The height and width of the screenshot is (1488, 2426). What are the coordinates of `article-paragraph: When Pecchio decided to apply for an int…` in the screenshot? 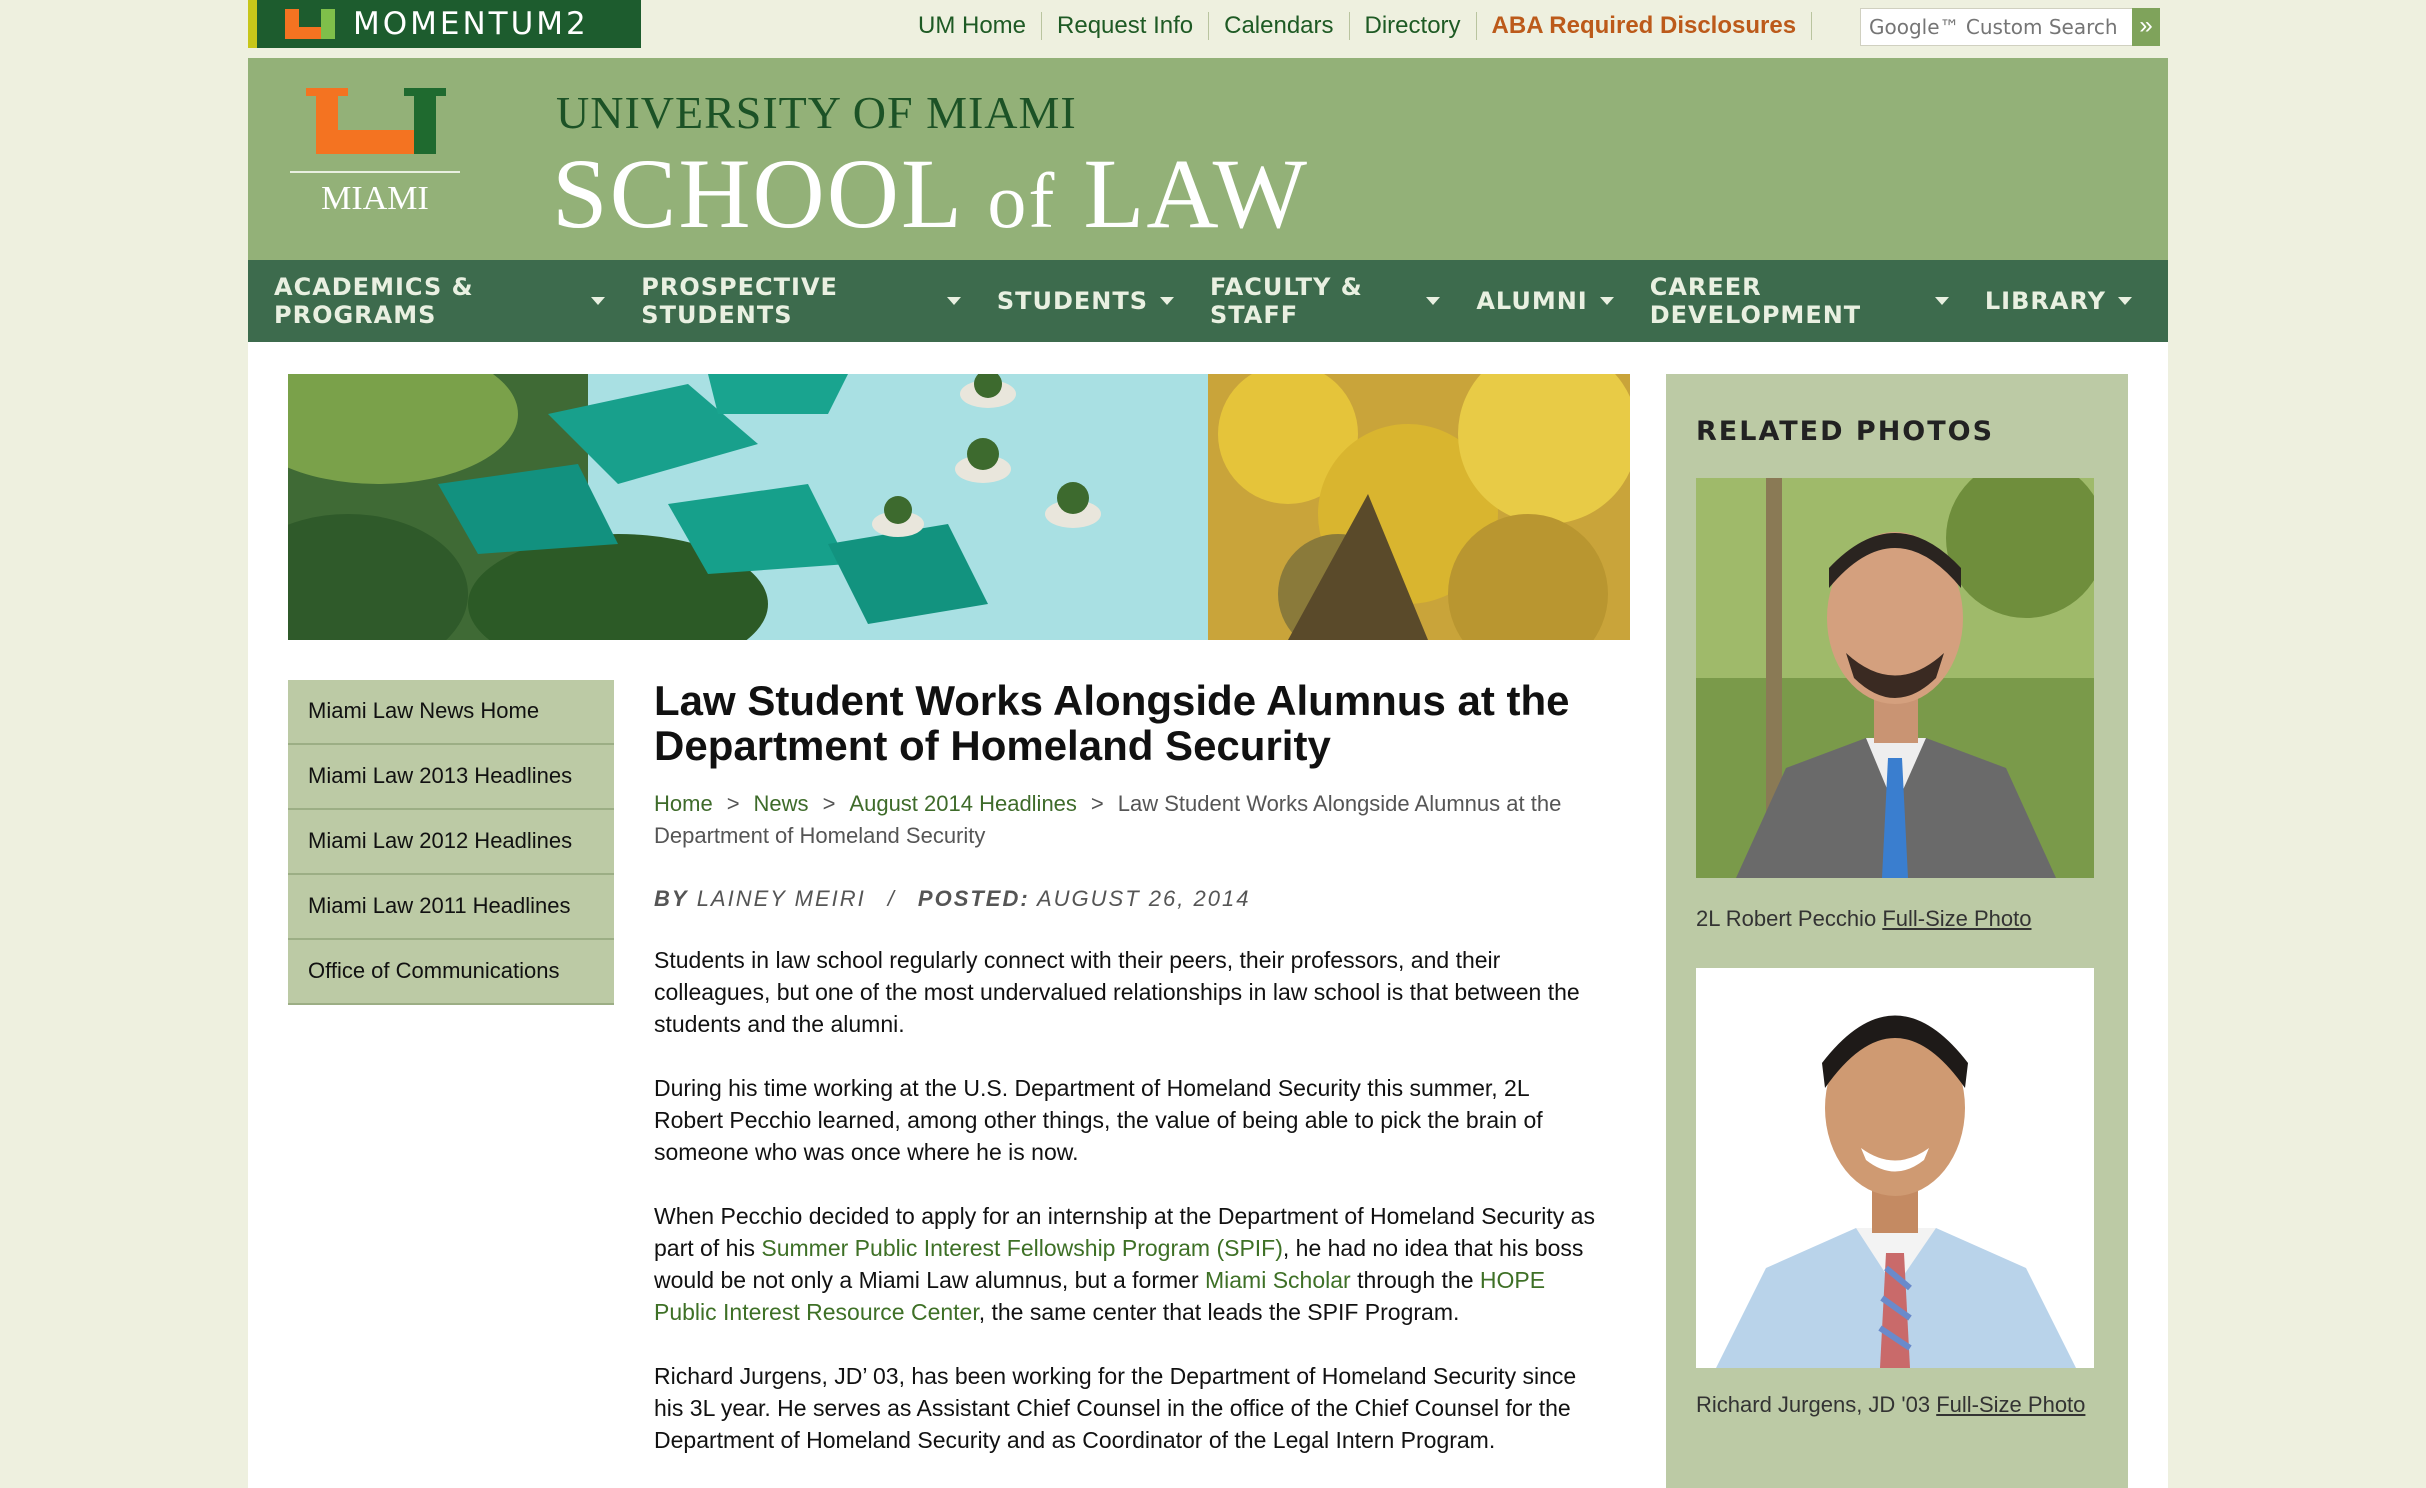 It's located at (1129, 1264).